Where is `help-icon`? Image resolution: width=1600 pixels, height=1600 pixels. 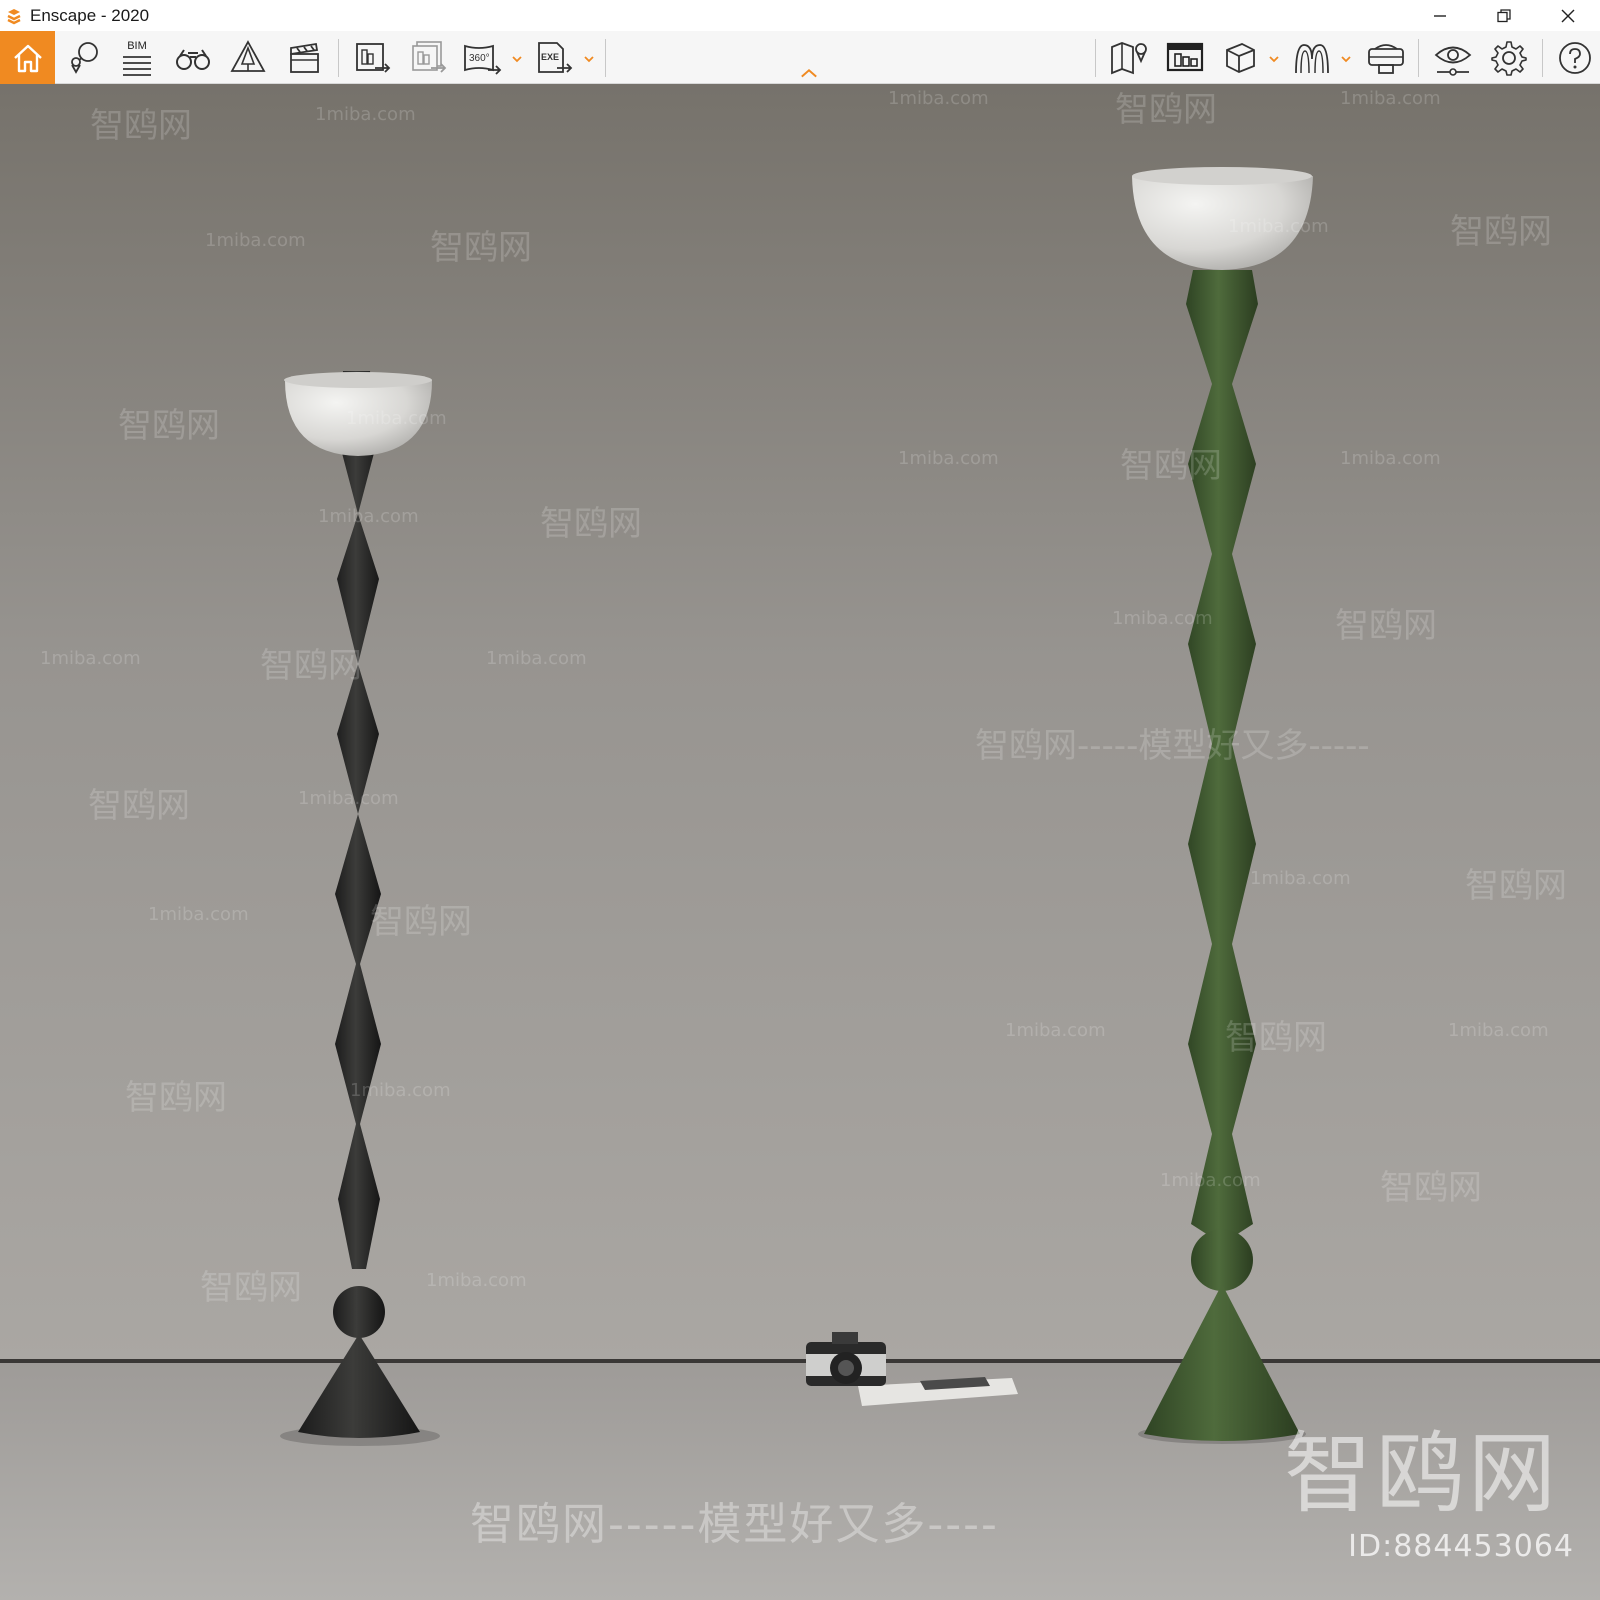
help-icon is located at coordinates (1575, 57).